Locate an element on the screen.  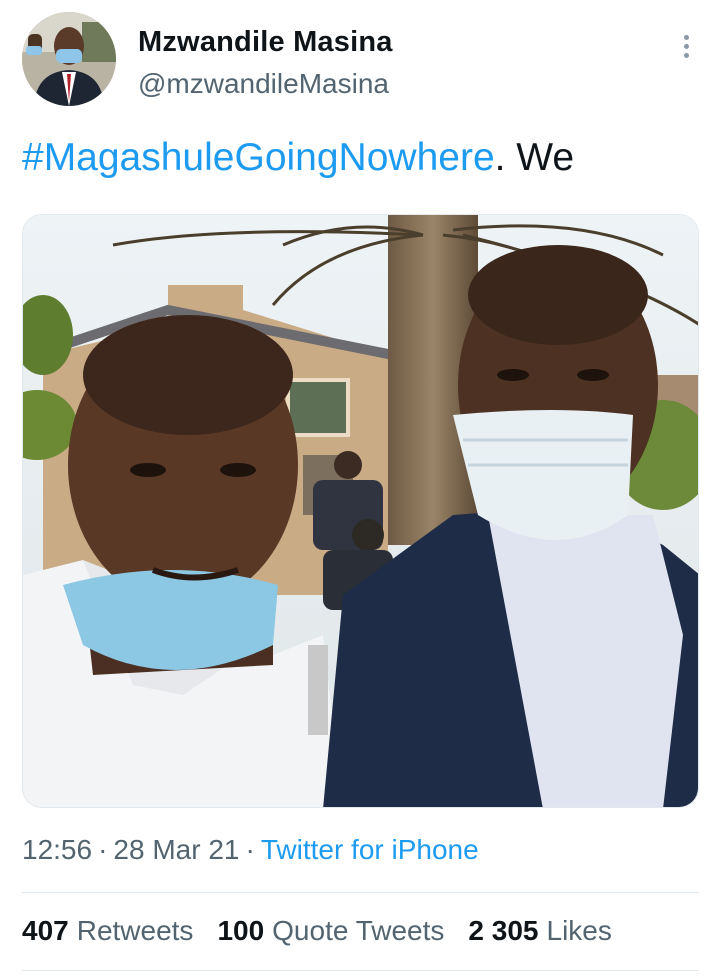
tweet-source-link: Twitter for iPhone is located at coordinates (370, 849).